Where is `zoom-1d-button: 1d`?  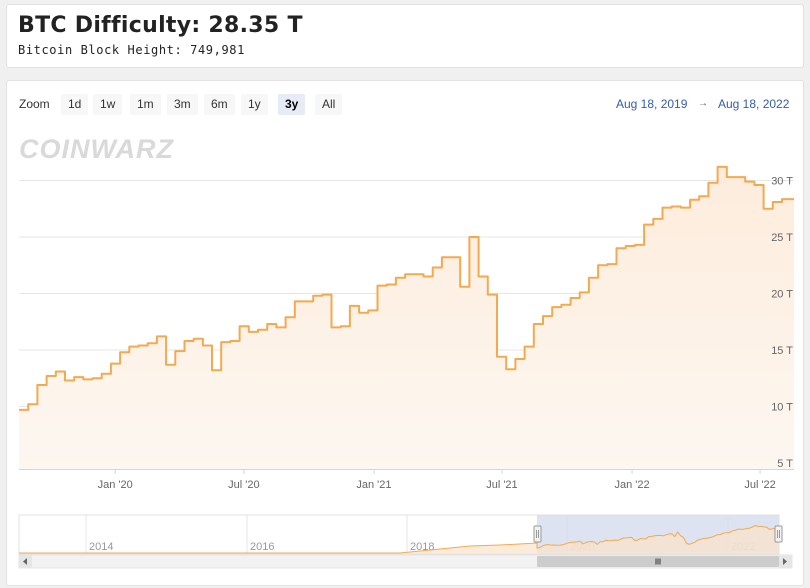 zoom-1d-button: 1d is located at coordinates (75, 104).